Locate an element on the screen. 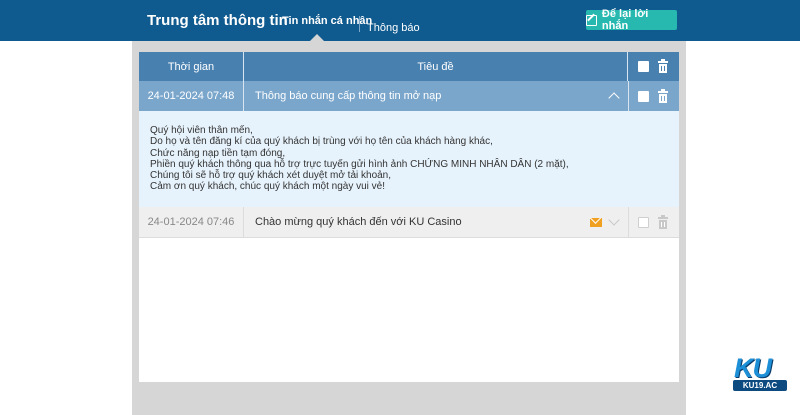 The height and width of the screenshot is (415, 800). chevron-down-icon is located at coordinates (614, 220).